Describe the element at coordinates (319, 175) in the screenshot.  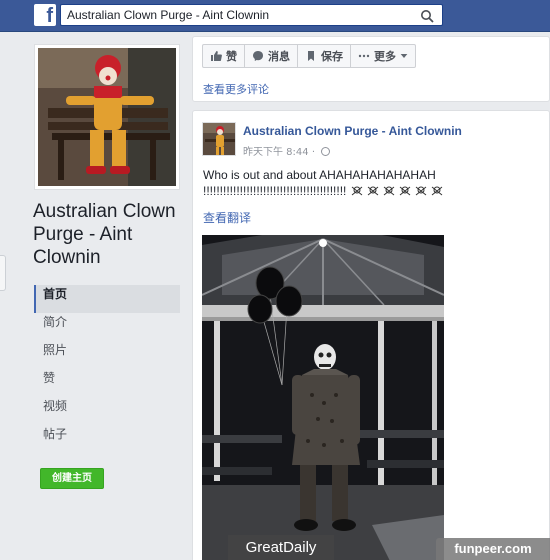
I see `post-text-line-1: Who is out and about AHAHAHAHAHAHAH` at that location.